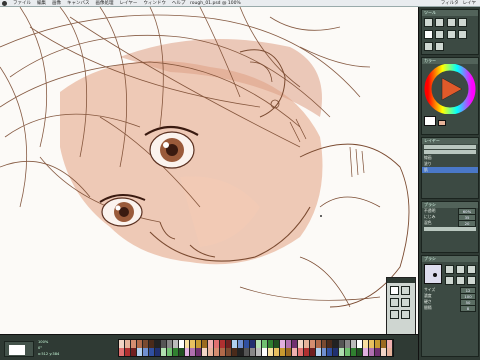 This screenshot has width=480, height=360. Describe the element at coordinates (451, 22) in the screenshot. I see `tool-airbrush-icon` at that location.